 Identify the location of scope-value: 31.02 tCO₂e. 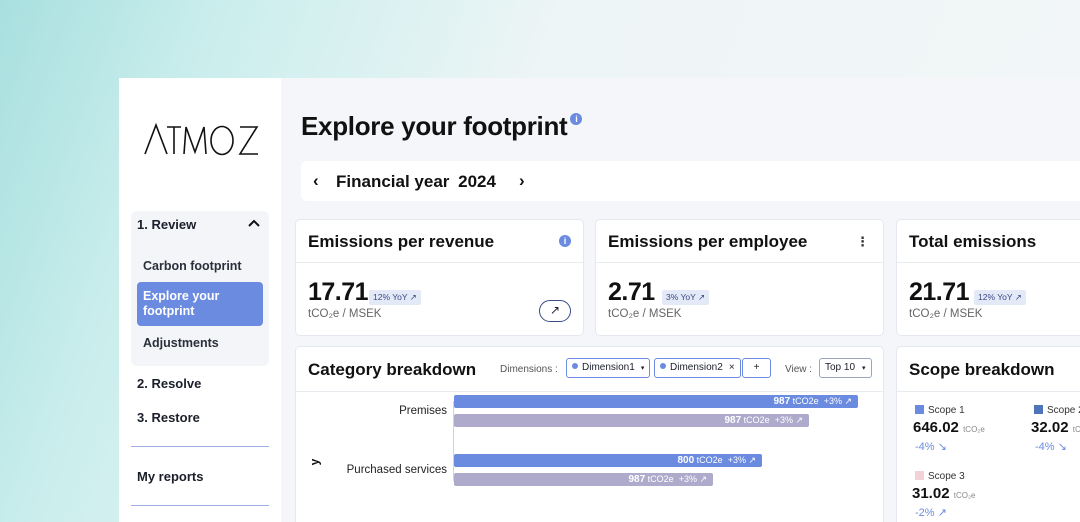
(944, 493).